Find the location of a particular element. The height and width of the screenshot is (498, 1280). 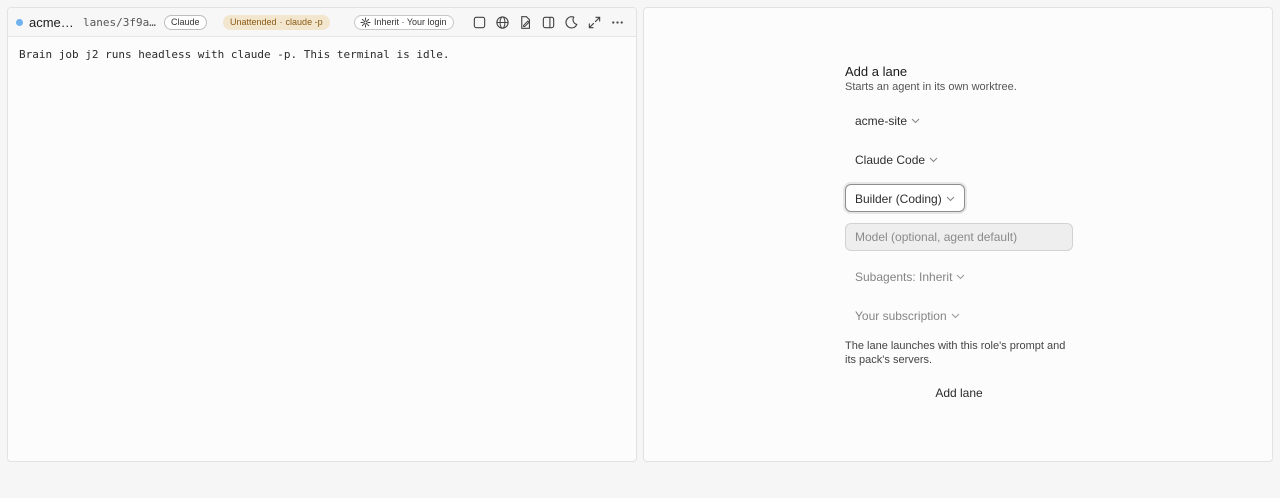

billing-row: Your subscription is located at coordinates (959, 315).